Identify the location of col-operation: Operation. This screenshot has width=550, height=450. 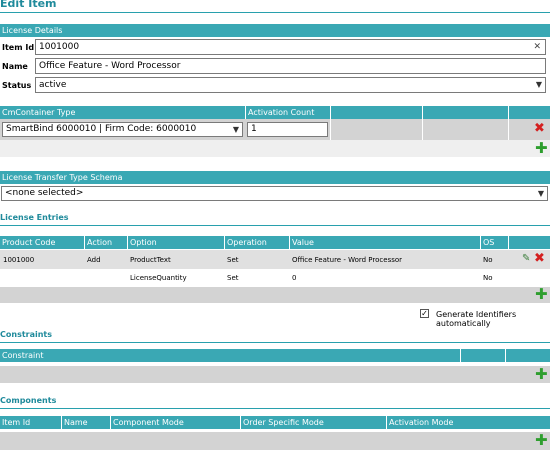
(256, 242).